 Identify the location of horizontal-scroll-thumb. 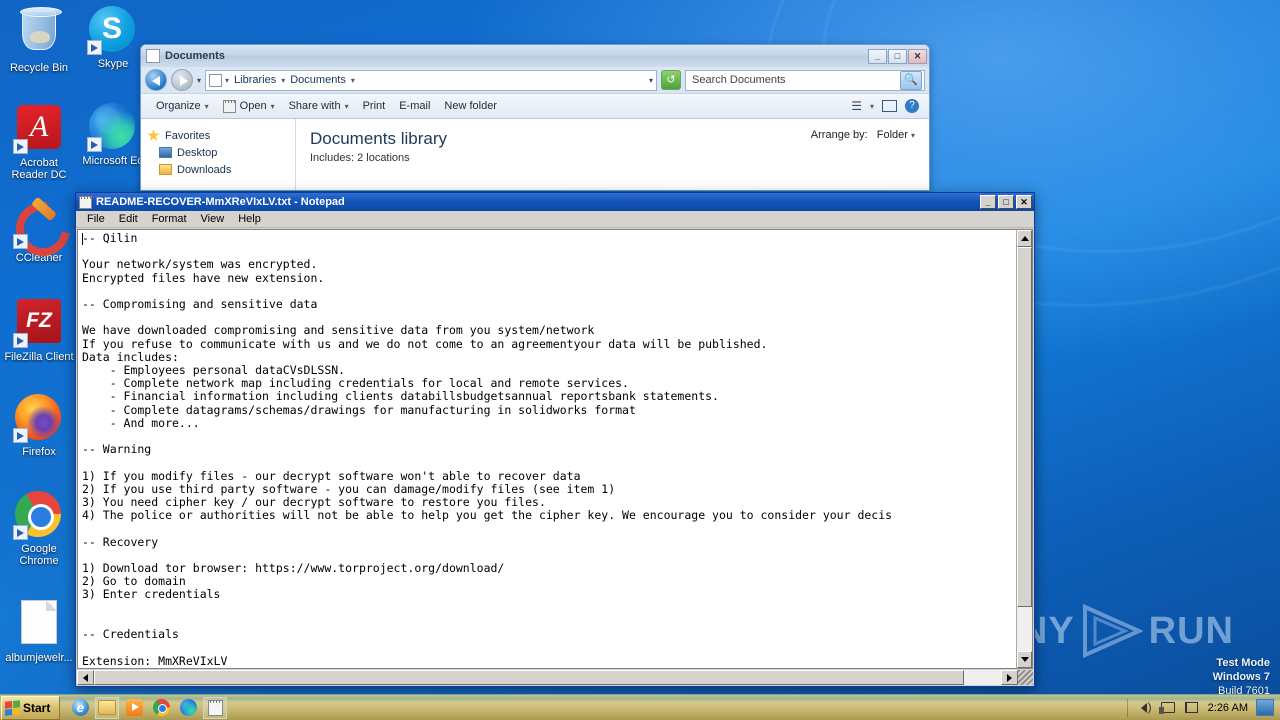
(529, 677).